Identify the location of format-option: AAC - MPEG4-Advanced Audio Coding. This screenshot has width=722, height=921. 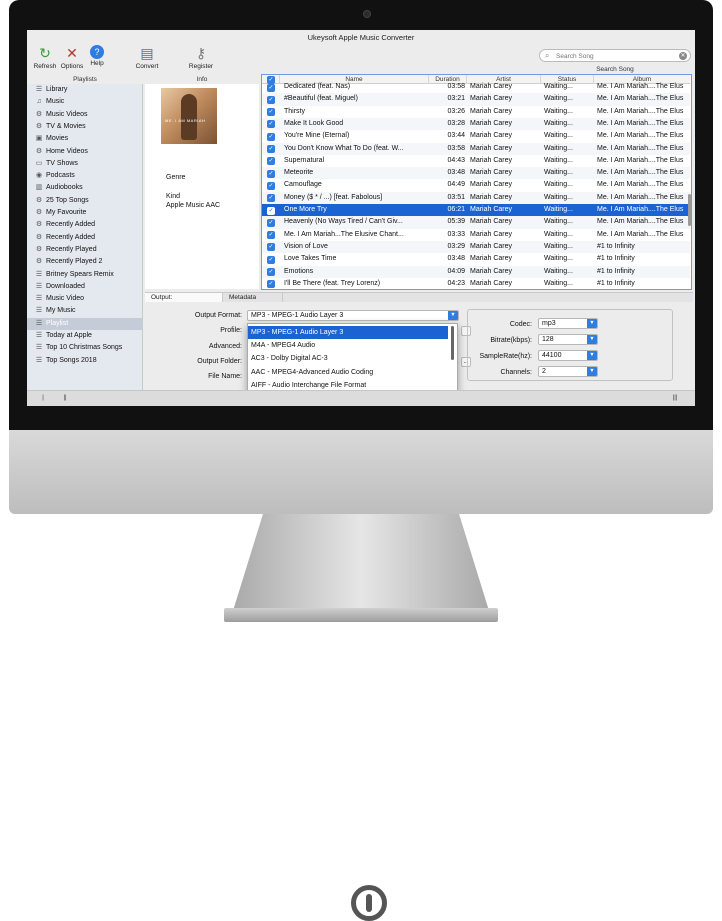
(348, 372).